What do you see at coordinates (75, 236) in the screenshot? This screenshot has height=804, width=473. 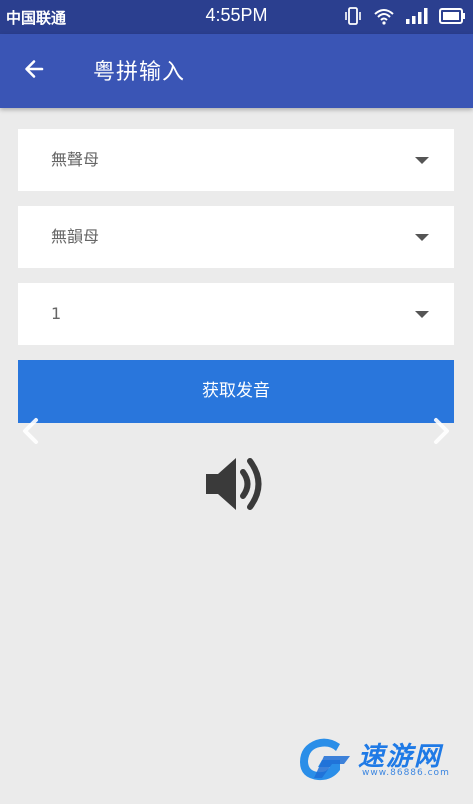 I see `final-select-value: 無韻母` at bounding box center [75, 236].